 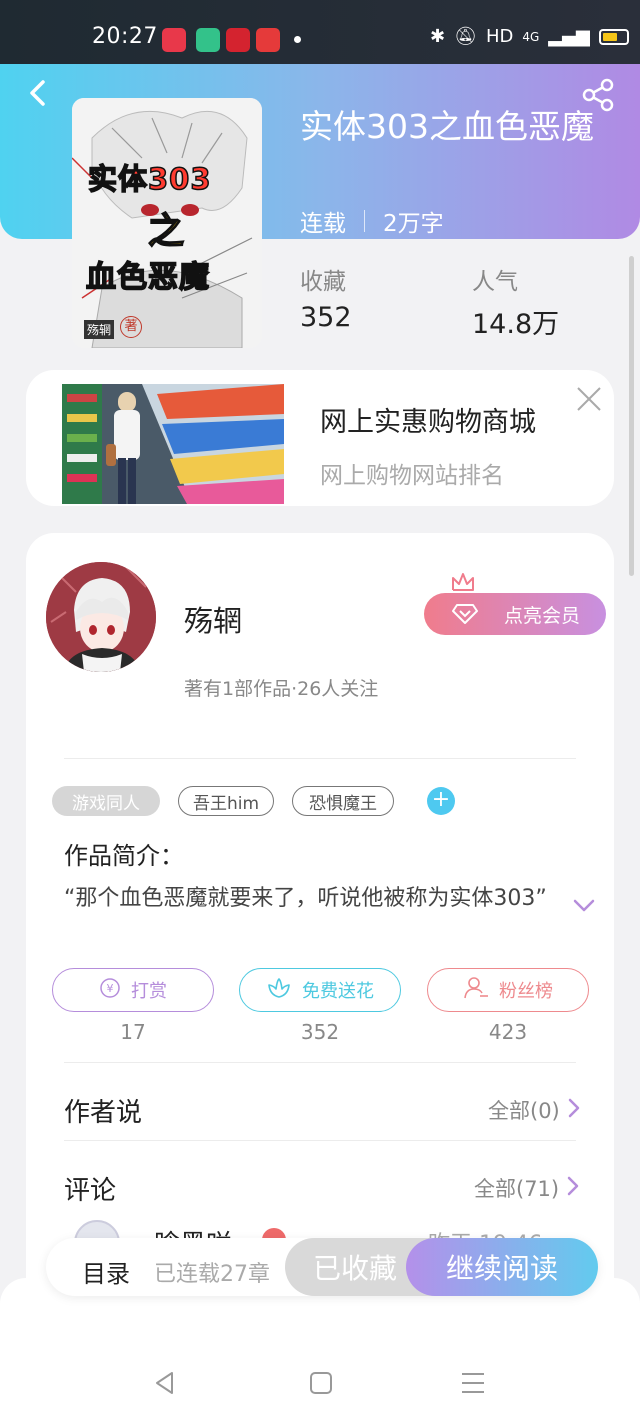 What do you see at coordinates (165, 1383) in the screenshot?
I see `nav-back-icon` at bounding box center [165, 1383].